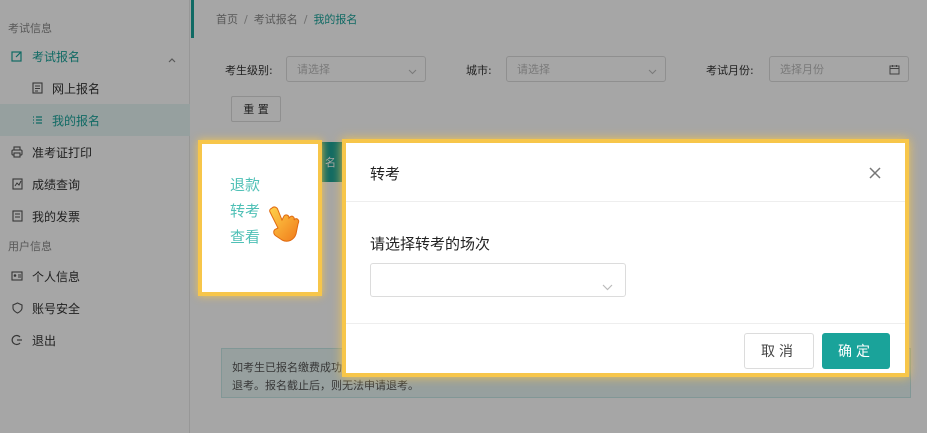 The height and width of the screenshot is (433, 927). I want to click on row-actions-highlight: 退款 转考 查看, so click(260, 218).